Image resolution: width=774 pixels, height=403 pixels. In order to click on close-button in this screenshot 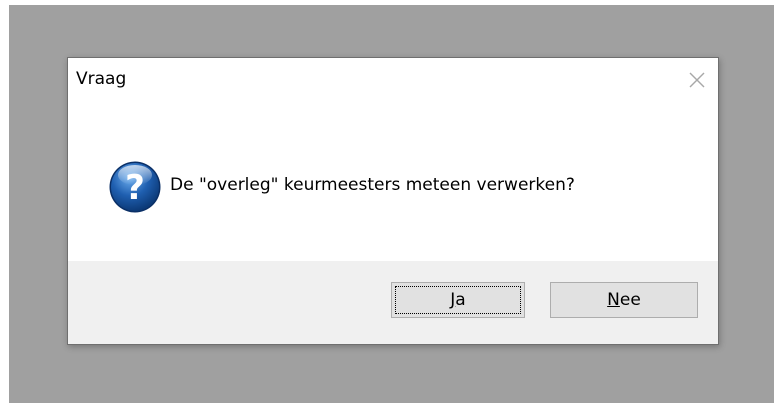, I will do `click(697, 80)`.